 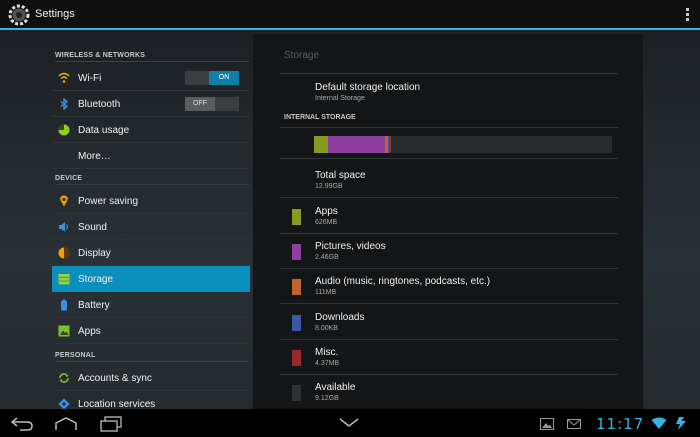 I want to click on row-label: Misc., so click(x=327, y=352).